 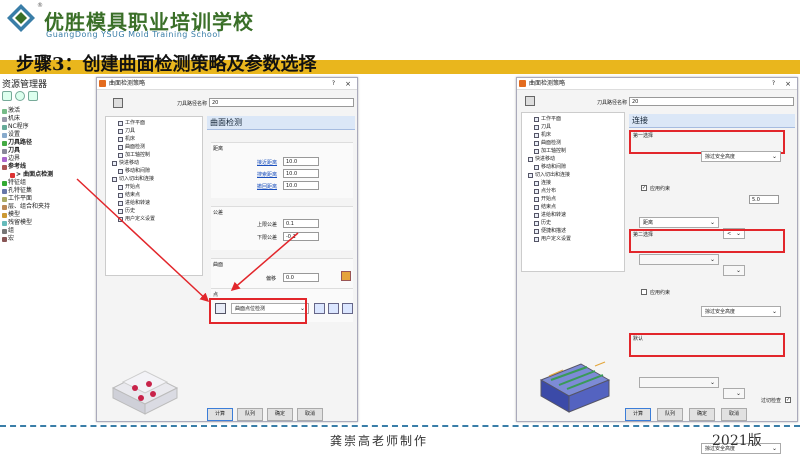 What do you see at coordinates (47, 199) in the screenshot?
I see `explorer-item: 工作平面` at bounding box center [47, 199].